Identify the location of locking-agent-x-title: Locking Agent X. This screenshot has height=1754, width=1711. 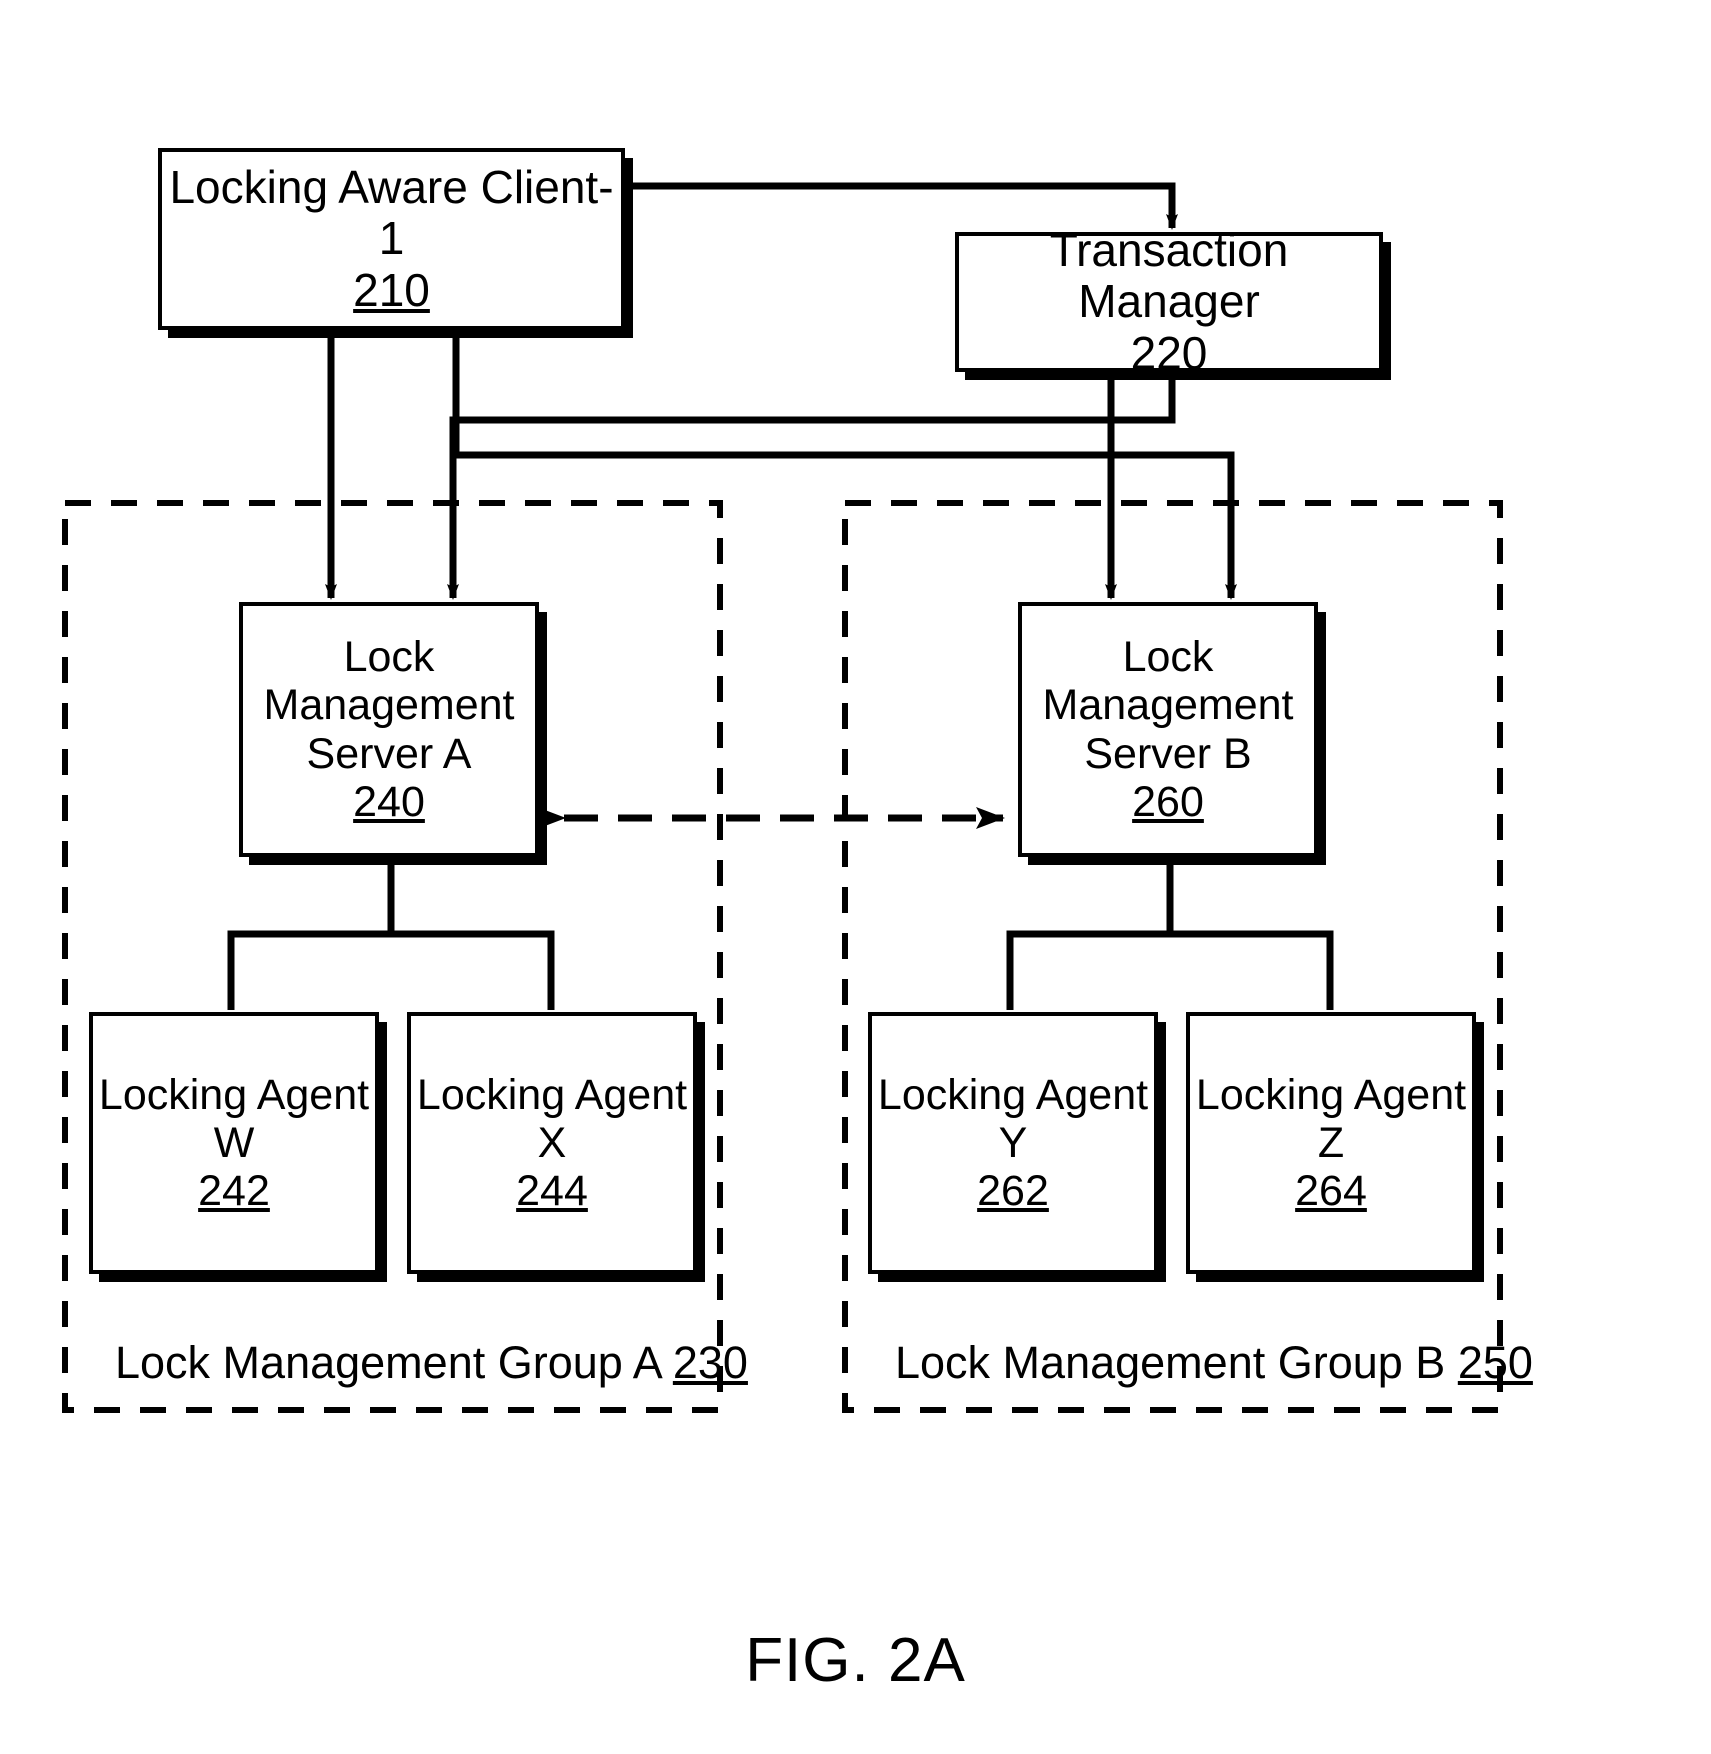
(552, 1118).